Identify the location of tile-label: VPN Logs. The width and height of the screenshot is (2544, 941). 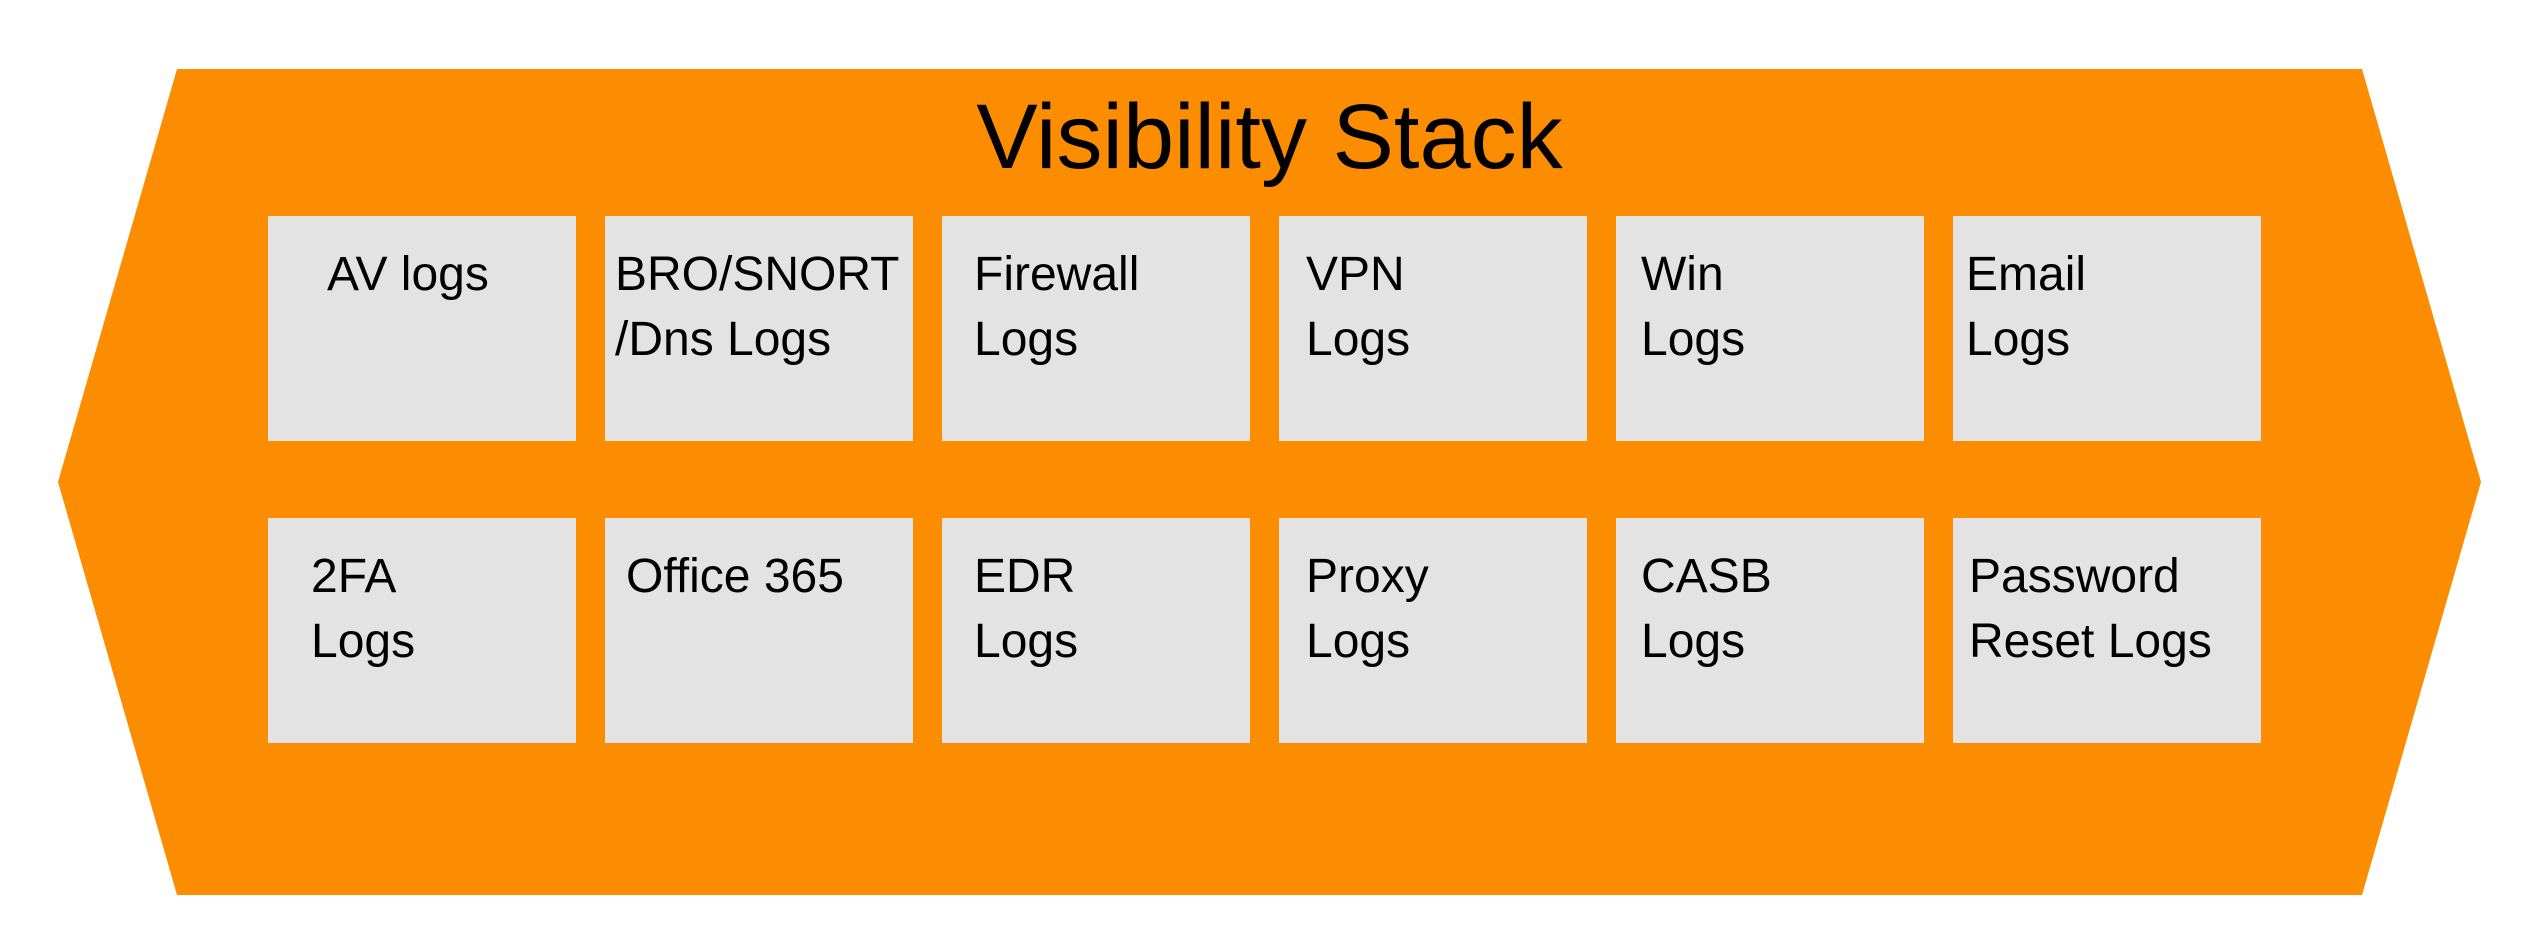
(1358, 307).